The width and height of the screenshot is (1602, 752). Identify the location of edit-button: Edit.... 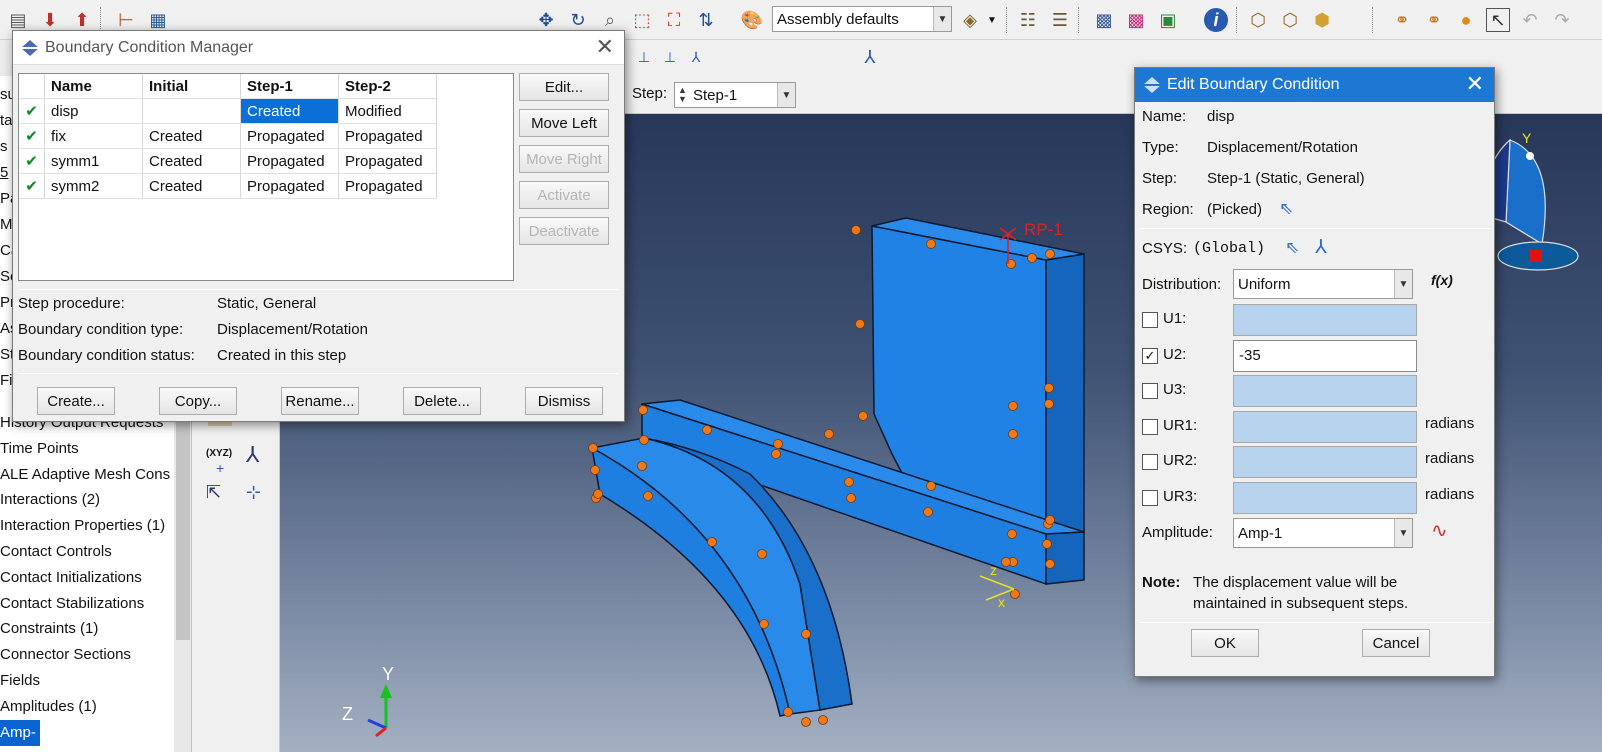
(564, 87).